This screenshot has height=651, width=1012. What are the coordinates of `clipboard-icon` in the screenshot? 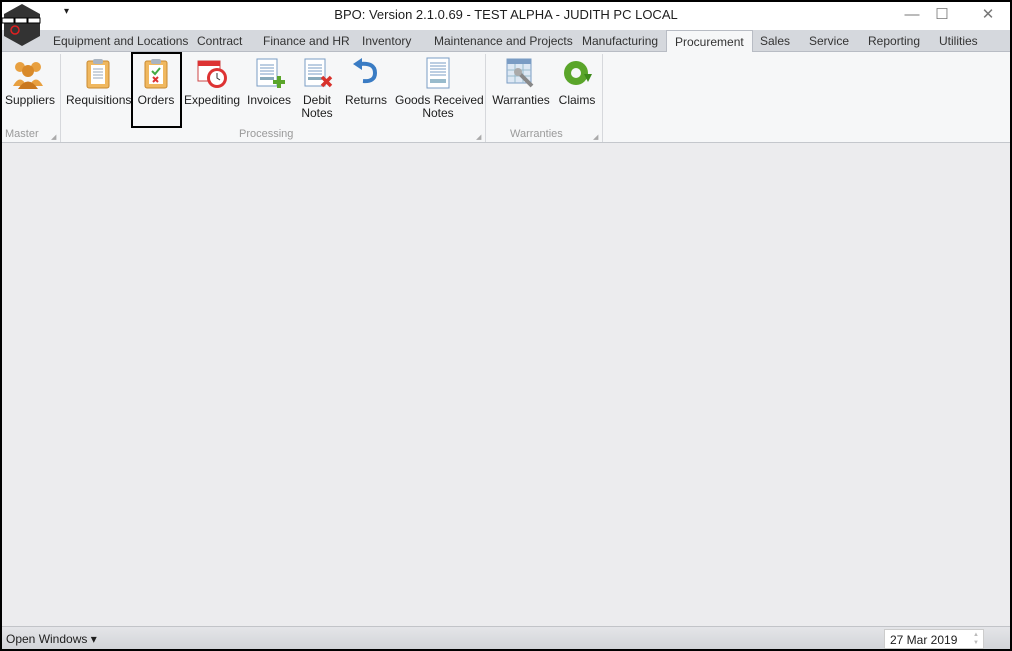 It's located at (98, 74).